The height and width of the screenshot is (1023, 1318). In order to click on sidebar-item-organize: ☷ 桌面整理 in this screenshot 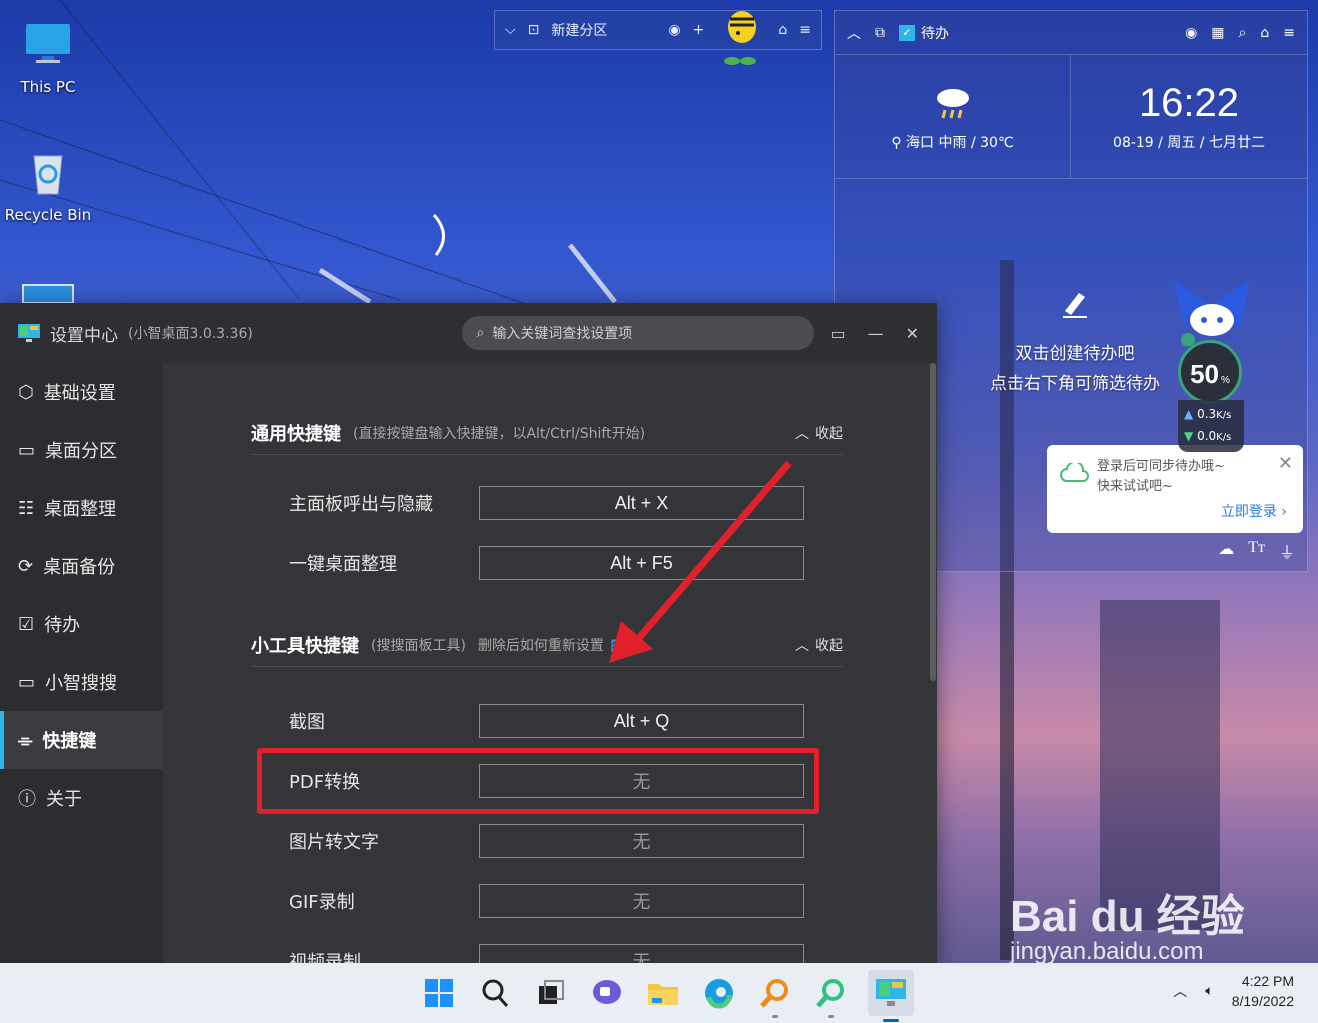, I will do `click(81, 508)`.